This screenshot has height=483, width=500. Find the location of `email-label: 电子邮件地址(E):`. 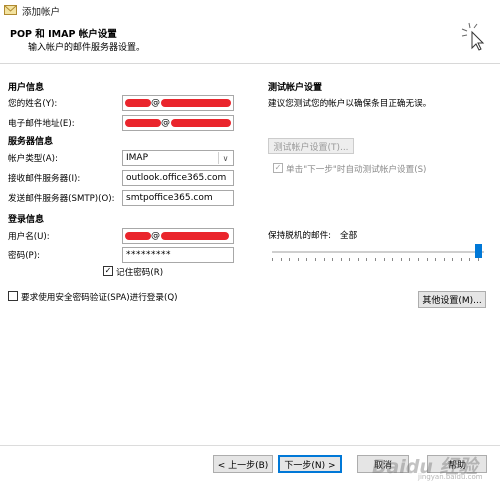

email-label: 电子邮件地址(E): is located at coordinates (41, 124).